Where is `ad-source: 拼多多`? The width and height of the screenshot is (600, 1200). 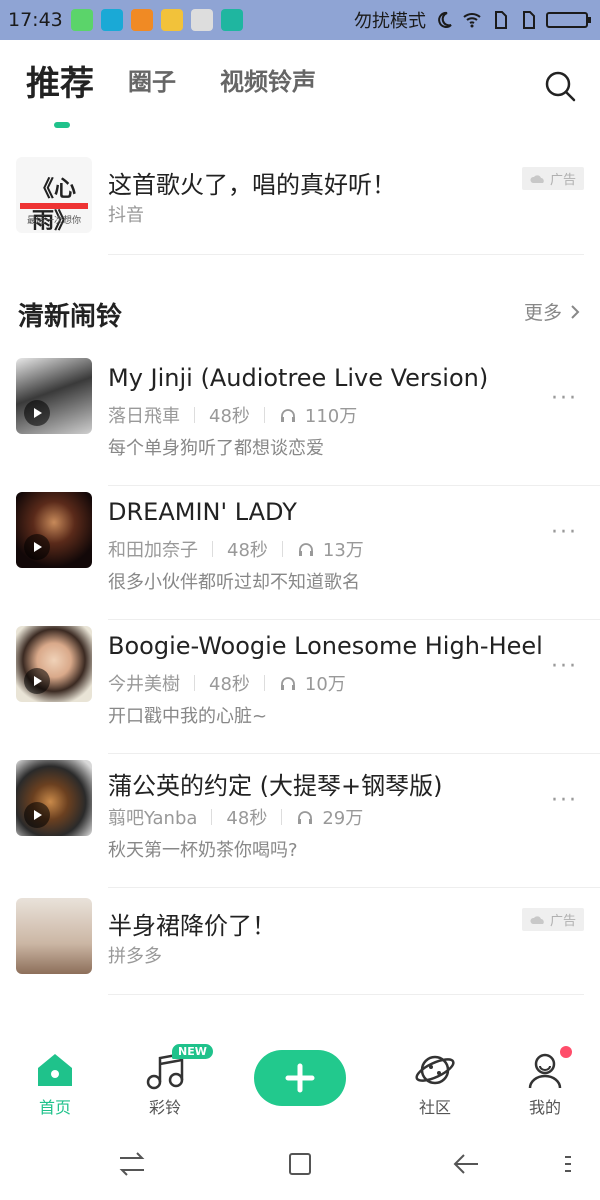
ad-source: 拼多多 is located at coordinates (135, 956).